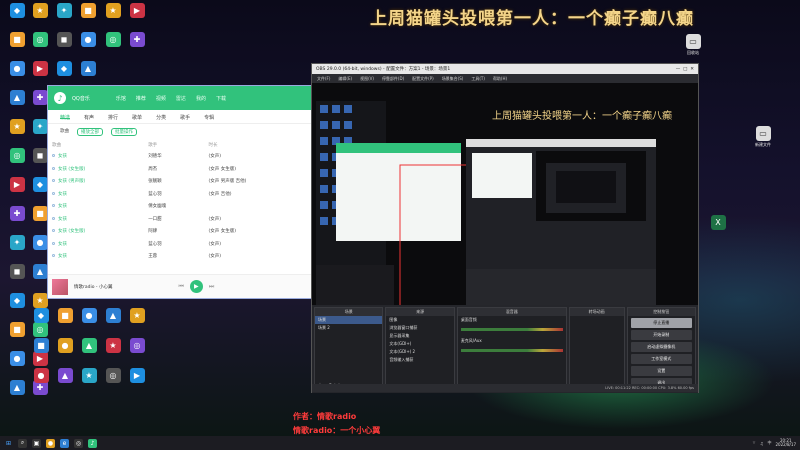 This screenshot has height=450, width=800. Describe the element at coordinates (419, 336) in the screenshot. I see `source-item: 显示器采集` at that location.